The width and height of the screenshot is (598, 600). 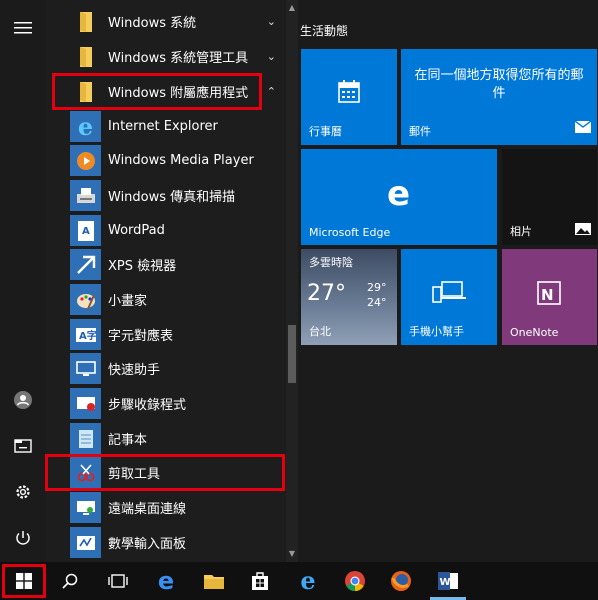 I want to click on svg-text: N, so click(x=547, y=295).